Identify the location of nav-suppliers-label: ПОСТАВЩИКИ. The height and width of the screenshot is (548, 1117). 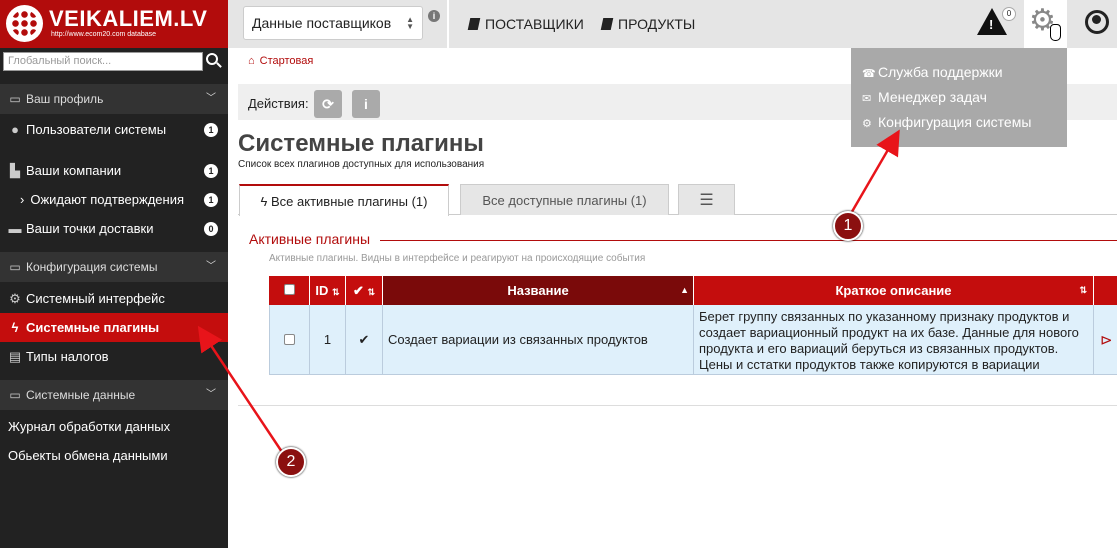
(534, 24).